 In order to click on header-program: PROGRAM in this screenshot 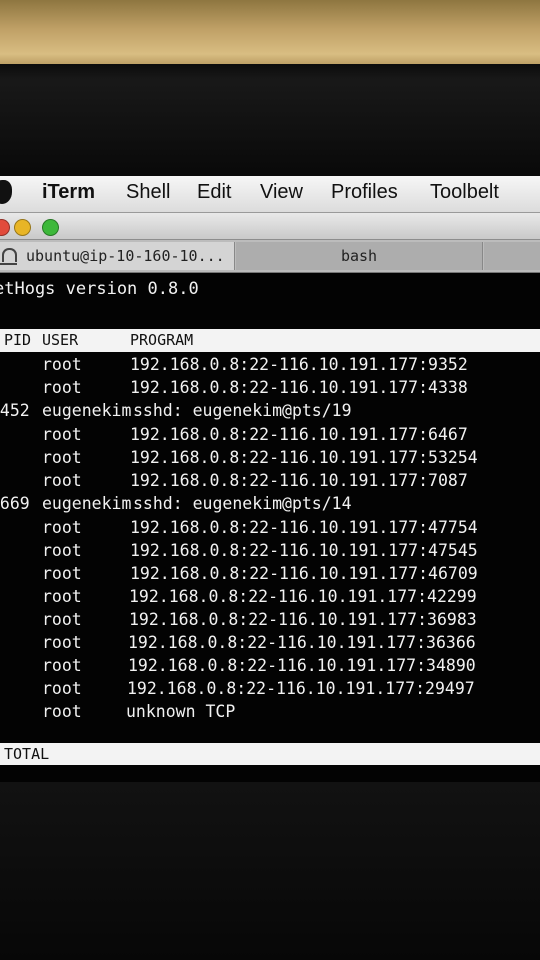, I will do `click(162, 340)`.